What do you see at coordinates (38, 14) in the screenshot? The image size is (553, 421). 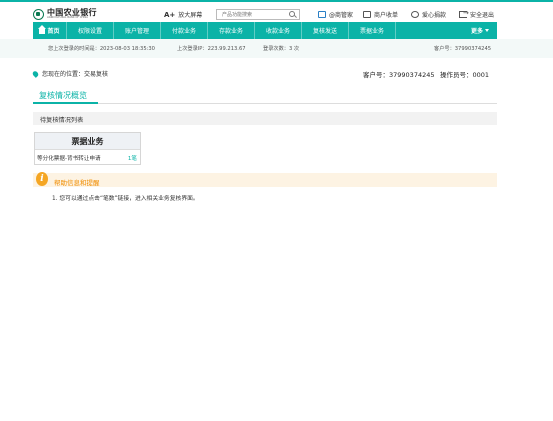 I see `abc-logo-icon` at bounding box center [38, 14].